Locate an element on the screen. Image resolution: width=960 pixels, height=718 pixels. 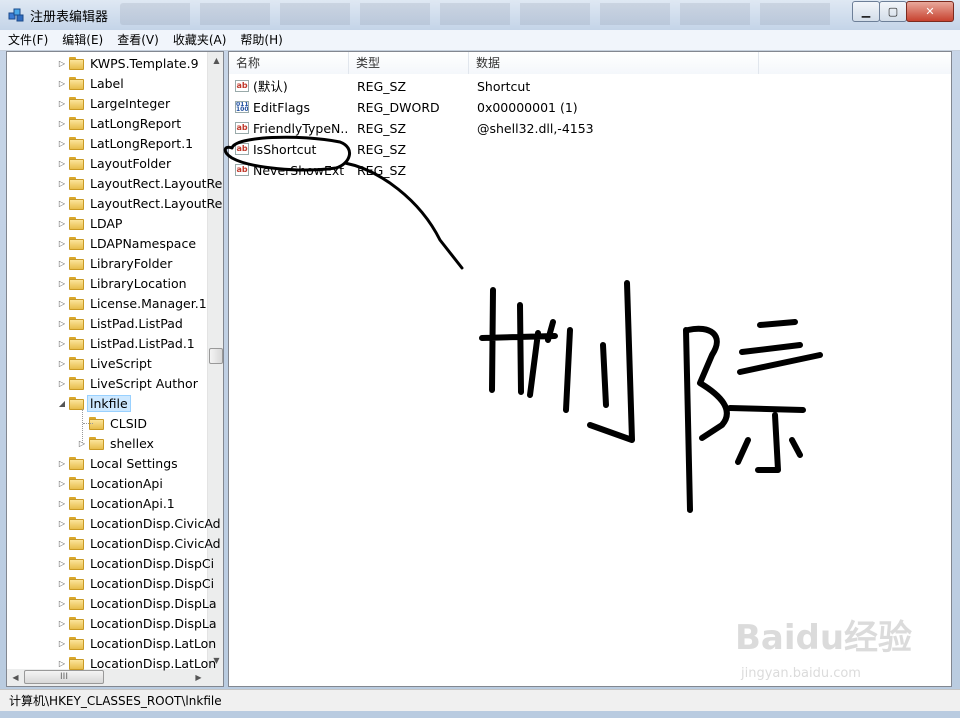
column-header-empty is located at coordinates (855, 63).